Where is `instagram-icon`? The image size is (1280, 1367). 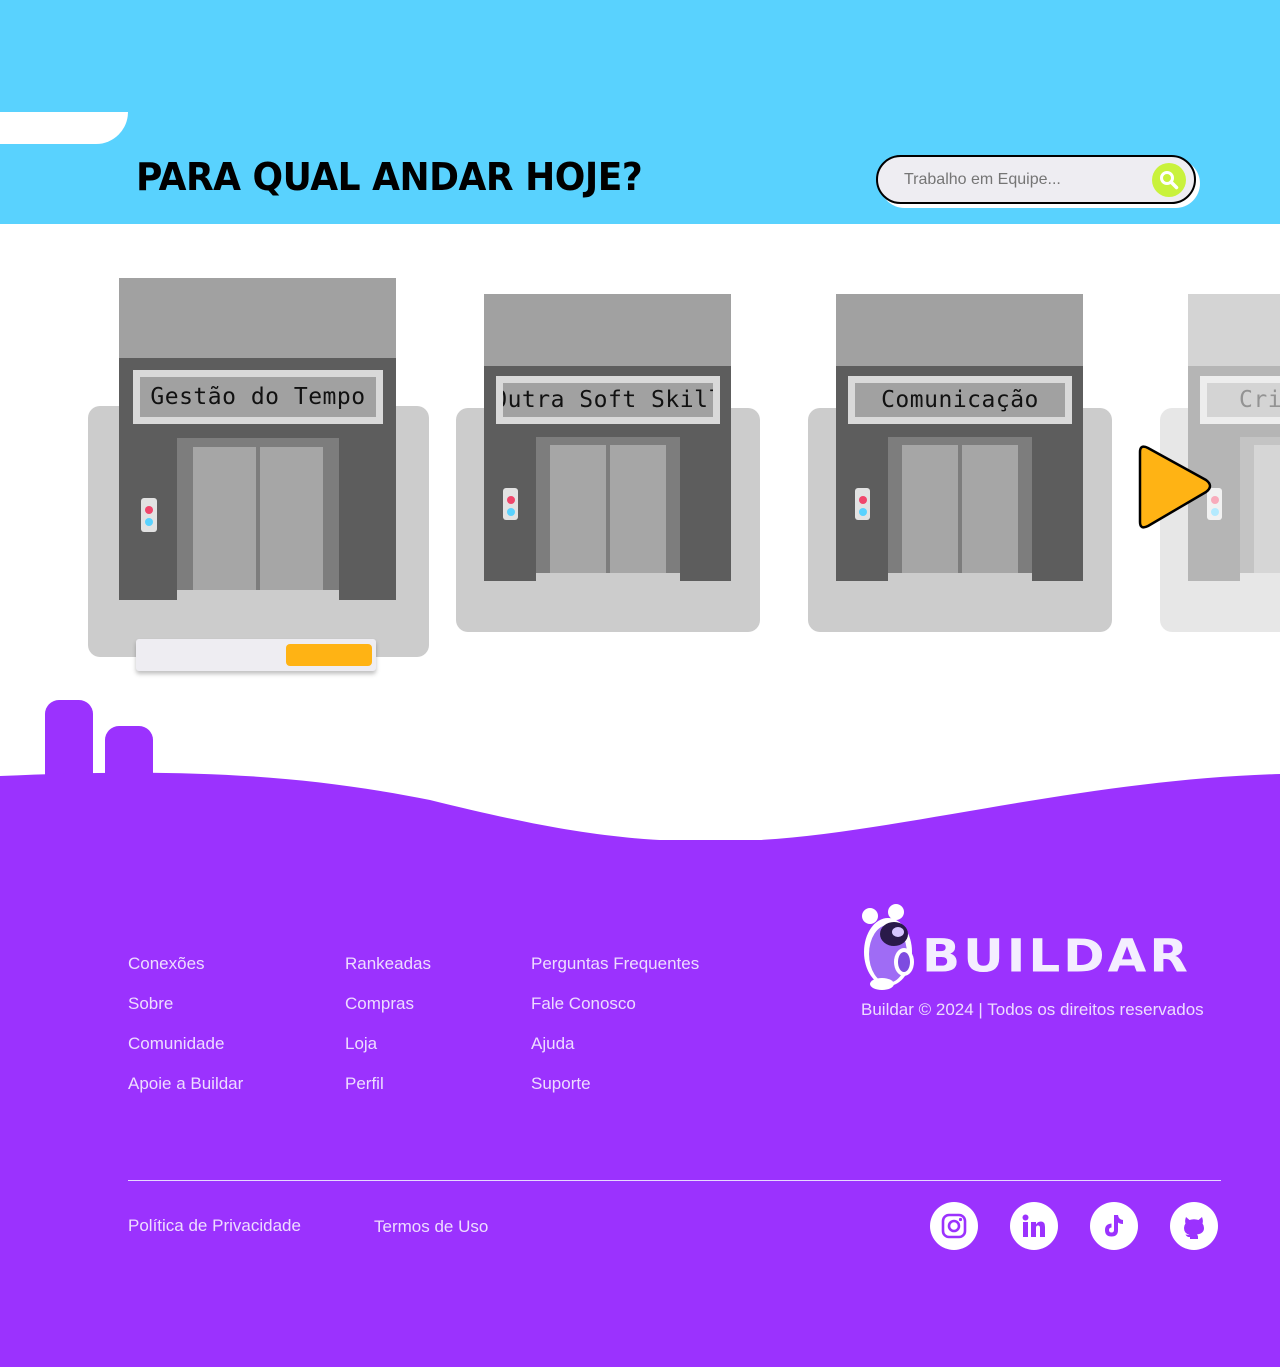 instagram-icon is located at coordinates (954, 1226).